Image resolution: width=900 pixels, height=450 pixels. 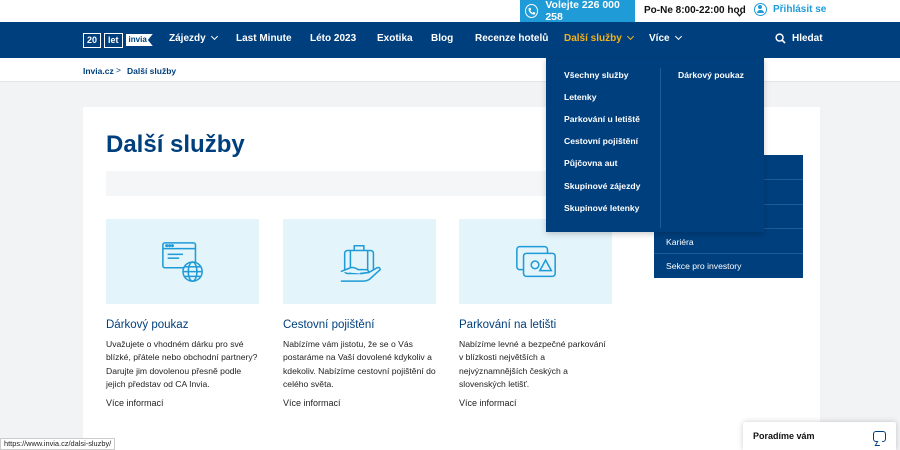 I want to click on dropdown-item-parkovani: Parkování u letiště, so click(x=602, y=119).